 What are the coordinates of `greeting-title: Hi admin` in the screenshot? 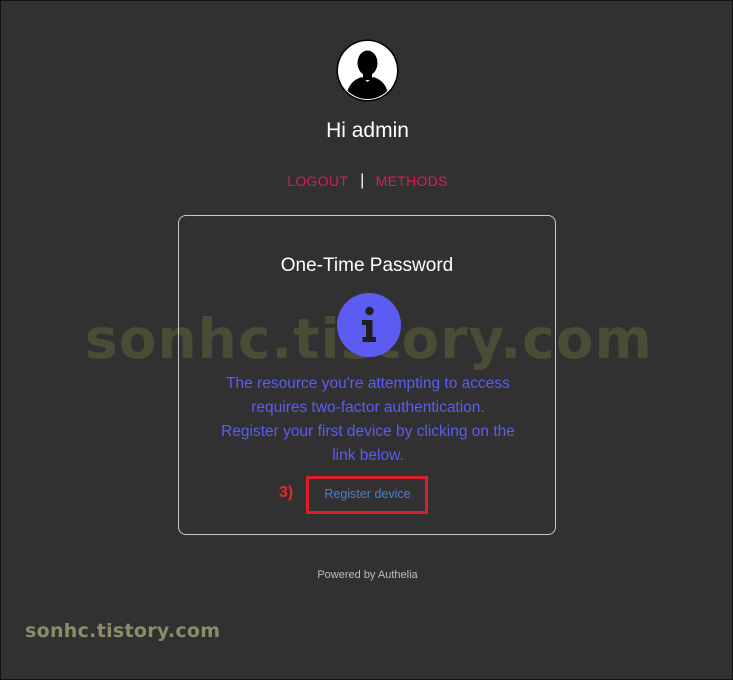 It's located at (367, 130).